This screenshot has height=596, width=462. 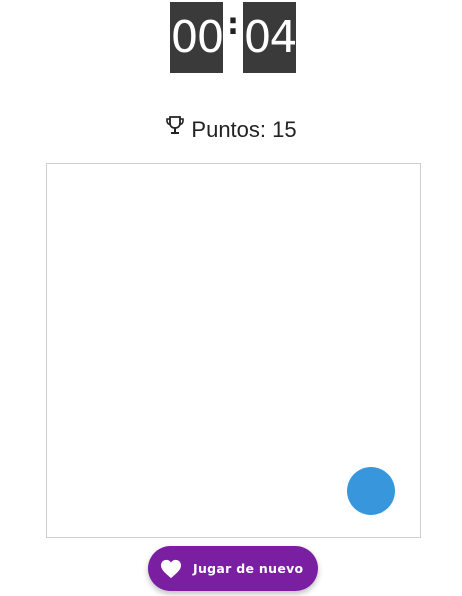 I want to click on timer-seconds: 04, so click(x=270, y=37).